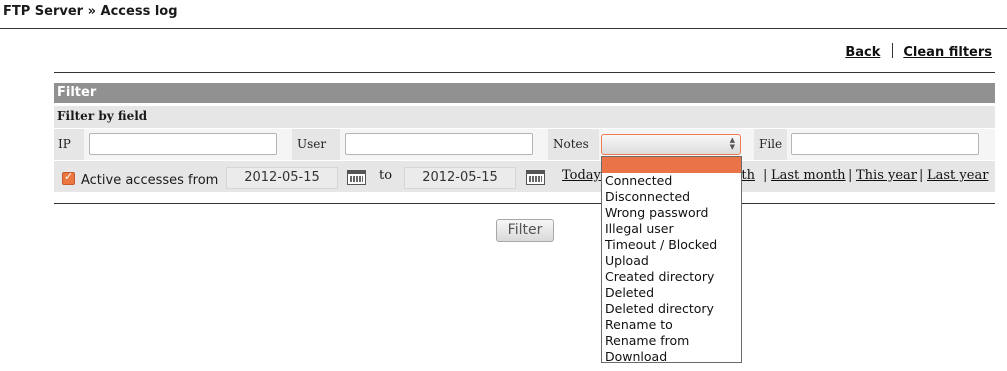 This screenshot has width=1007, height=371. I want to click on dropdown-option, so click(671, 165).